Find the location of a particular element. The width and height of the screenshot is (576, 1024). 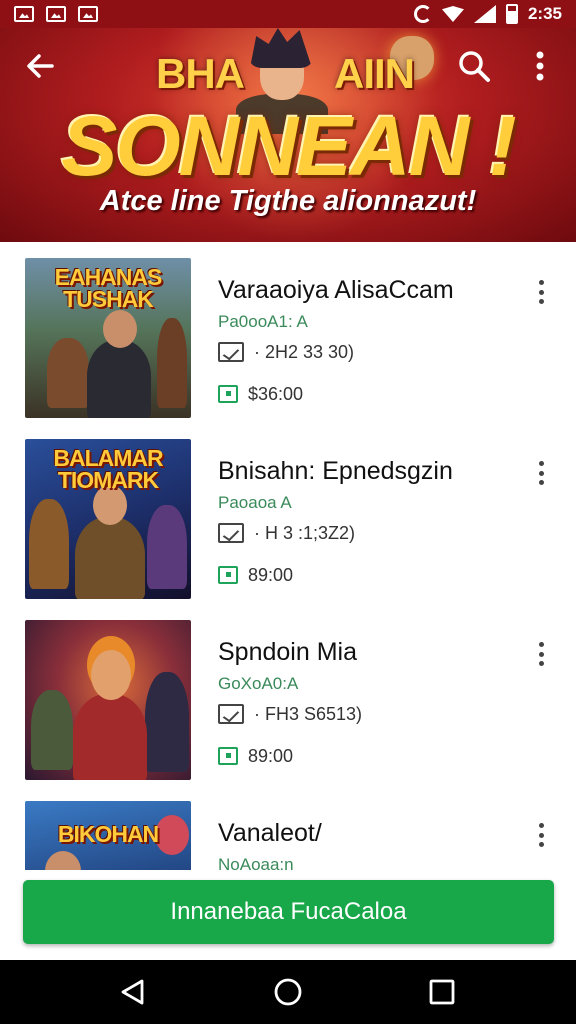

banner-top-text-left: BHA is located at coordinates (200, 73).